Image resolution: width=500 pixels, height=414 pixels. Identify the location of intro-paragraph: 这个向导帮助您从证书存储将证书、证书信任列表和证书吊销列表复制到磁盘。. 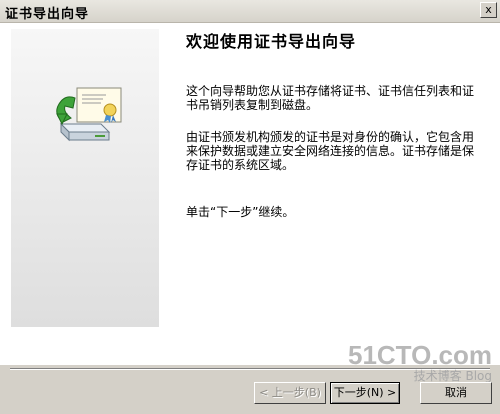
(330, 98).